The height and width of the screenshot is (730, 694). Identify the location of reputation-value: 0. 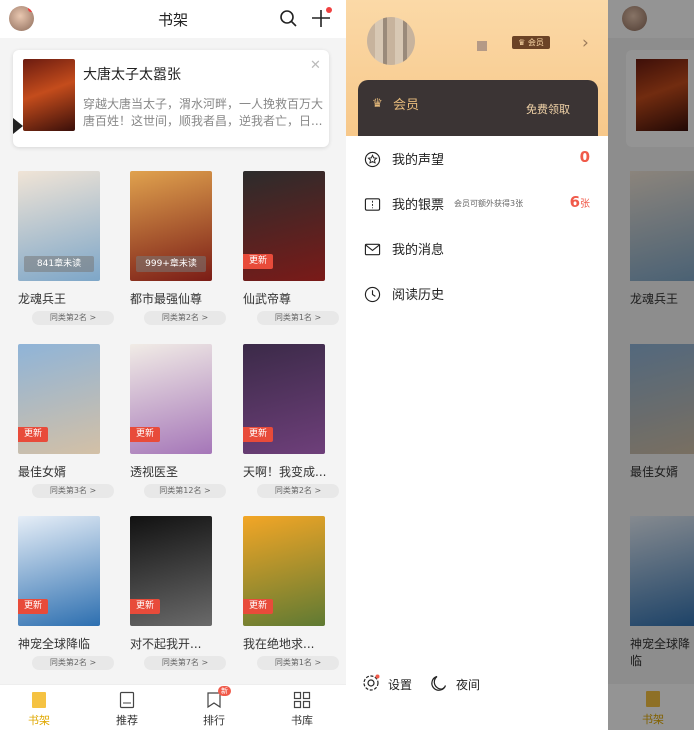
(585, 157).